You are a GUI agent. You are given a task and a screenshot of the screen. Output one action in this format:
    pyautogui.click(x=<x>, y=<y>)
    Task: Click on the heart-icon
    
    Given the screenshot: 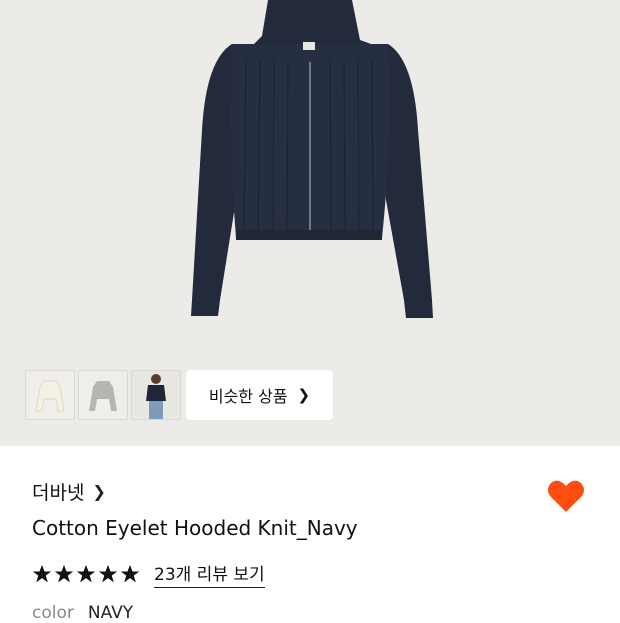 What is the action you would take?
    pyautogui.click(x=566, y=496)
    